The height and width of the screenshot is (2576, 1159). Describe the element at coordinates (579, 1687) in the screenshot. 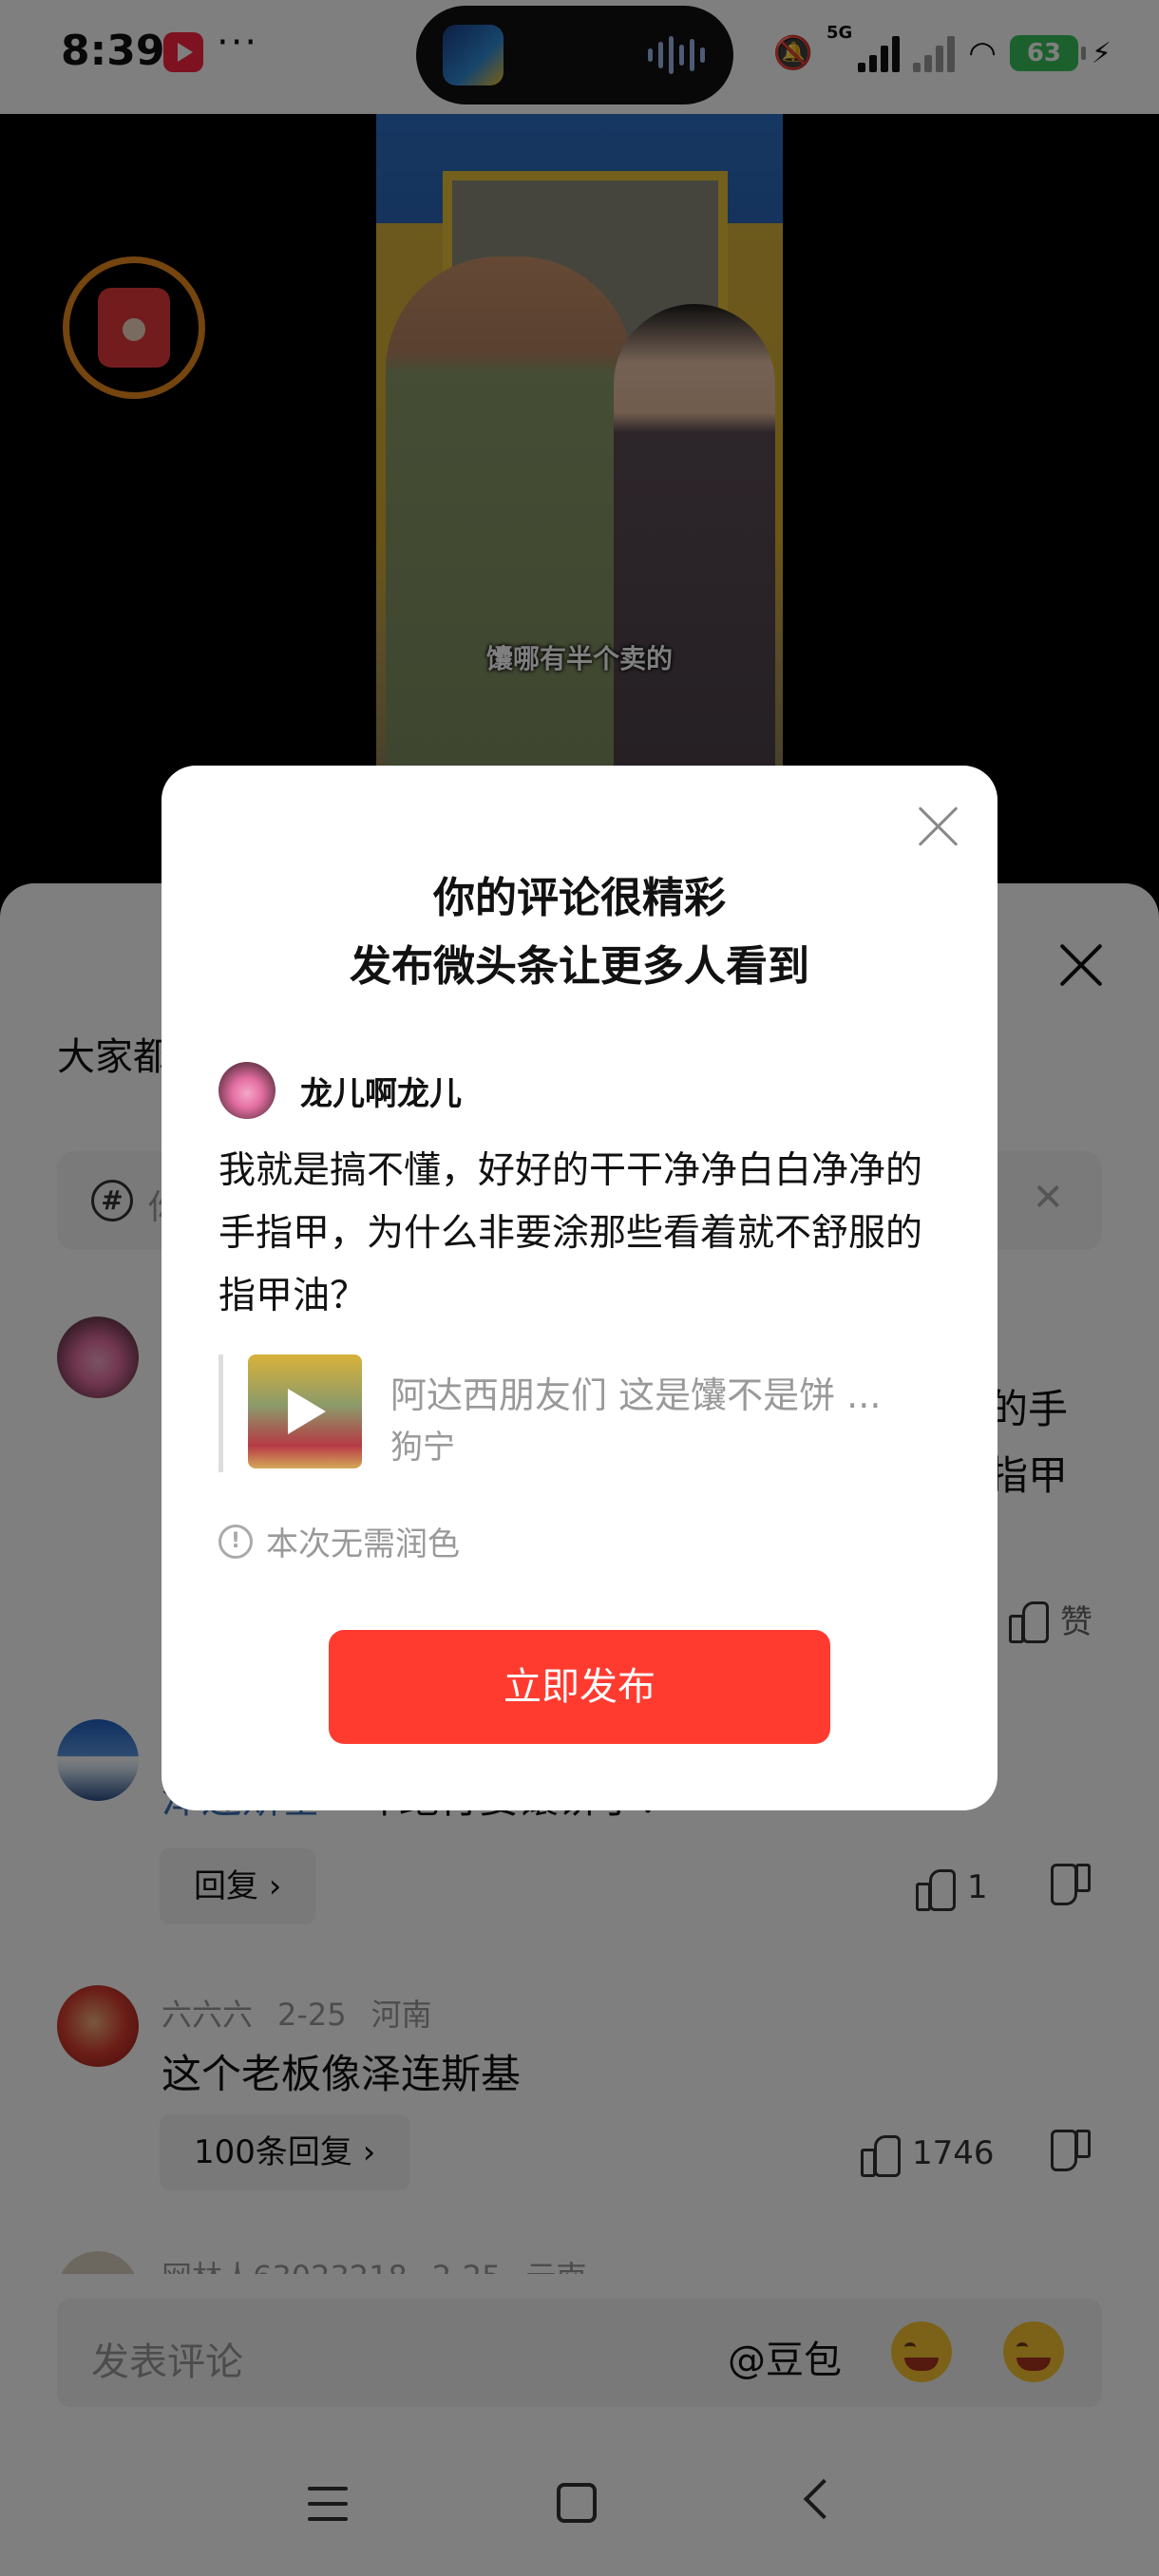

I see `publish-button: 立即发布` at that location.